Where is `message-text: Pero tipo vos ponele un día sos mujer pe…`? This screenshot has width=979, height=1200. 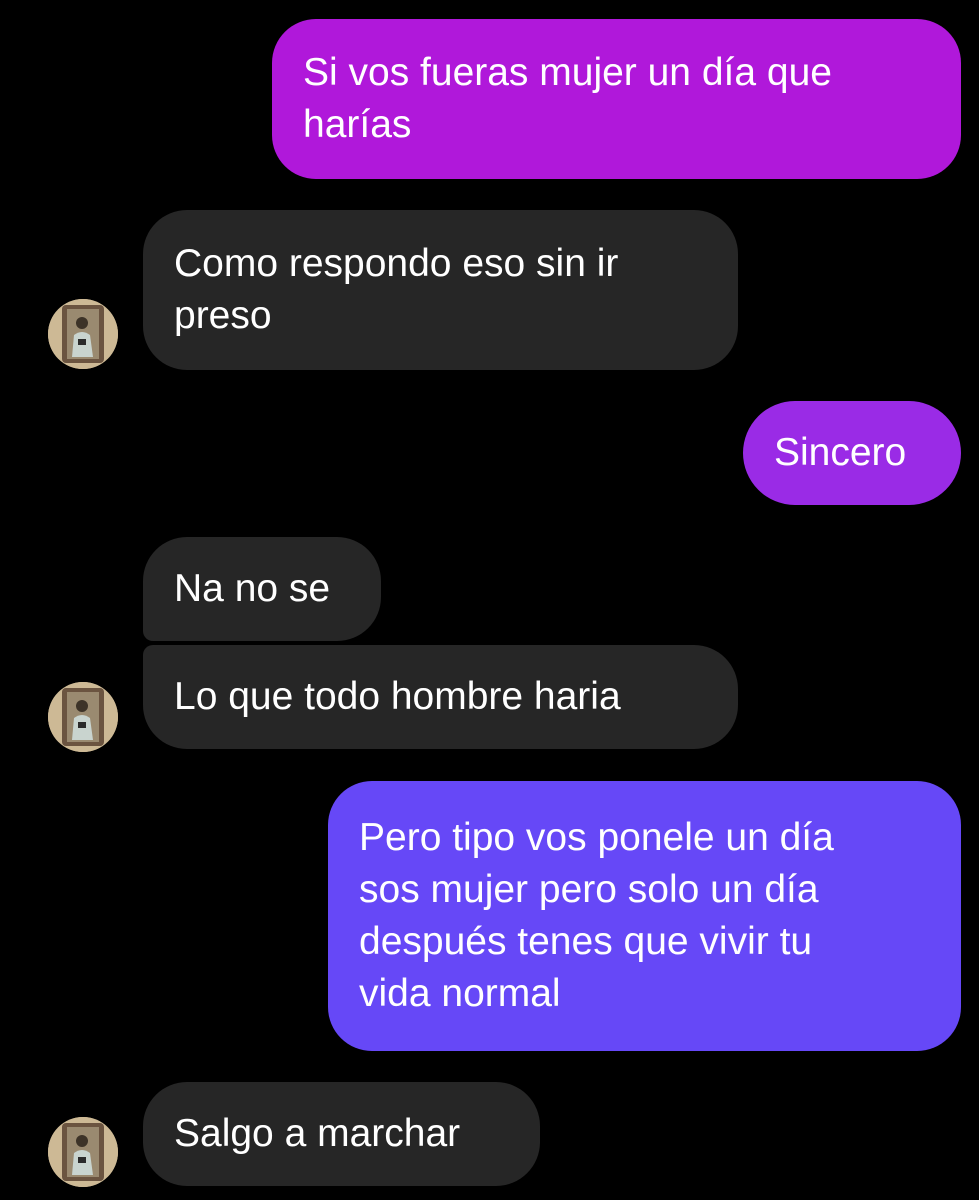
message-text: Pero tipo vos ponele un día sos mujer pe… is located at coordinates (596, 915).